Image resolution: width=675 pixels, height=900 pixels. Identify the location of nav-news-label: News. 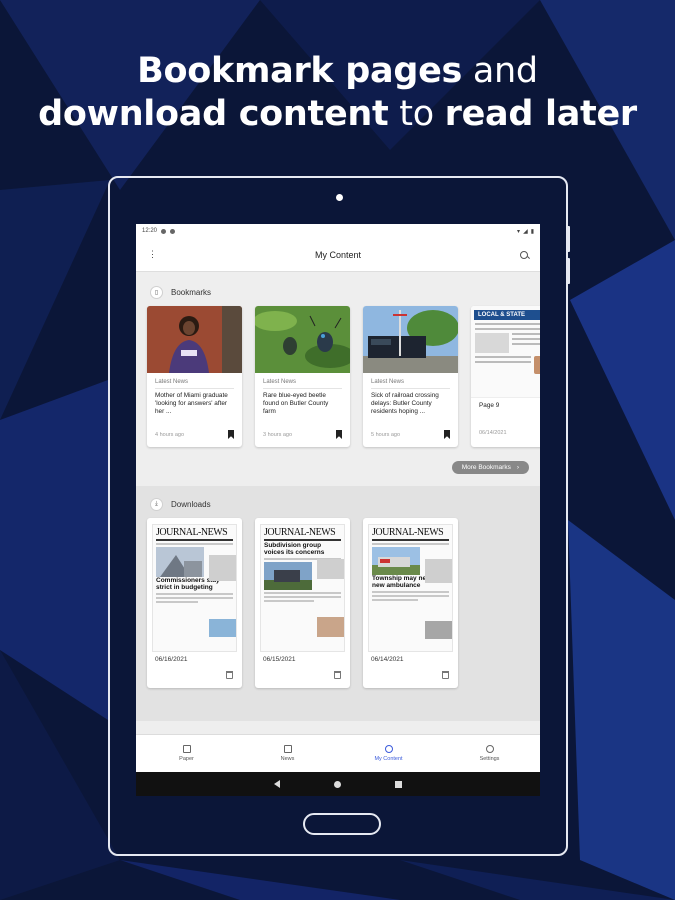
(287, 759).